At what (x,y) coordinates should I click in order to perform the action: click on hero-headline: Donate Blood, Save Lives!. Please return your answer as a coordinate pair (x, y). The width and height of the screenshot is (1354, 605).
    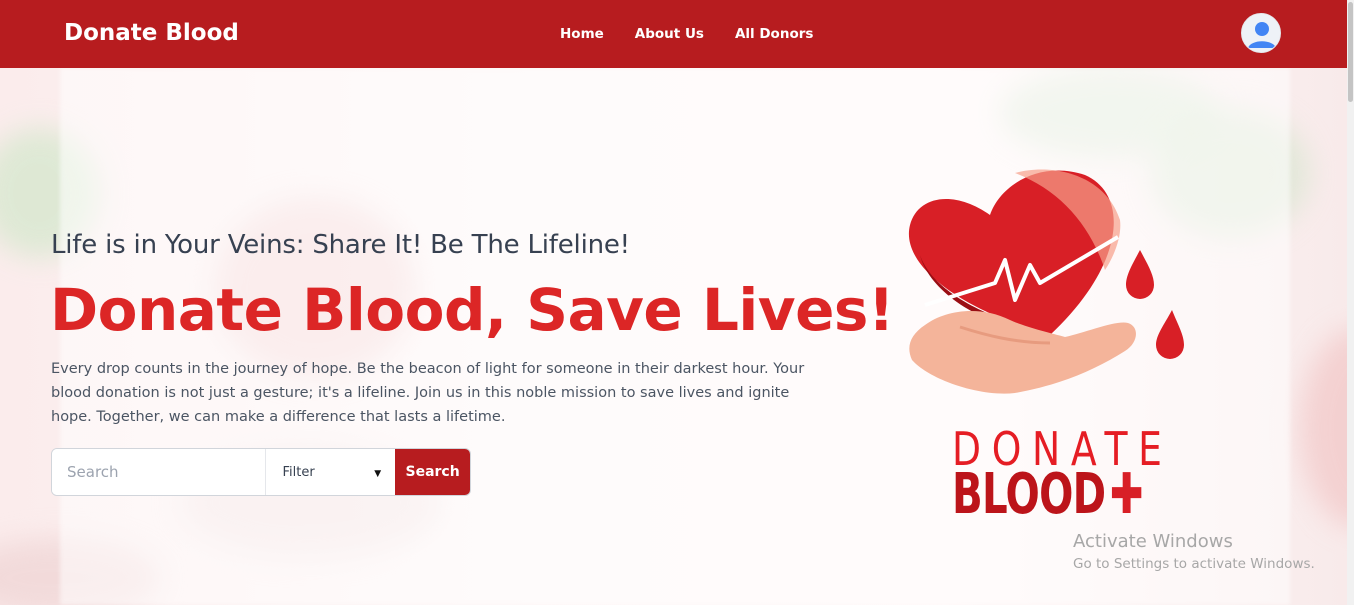
    Looking at the image, I should click on (472, 310).